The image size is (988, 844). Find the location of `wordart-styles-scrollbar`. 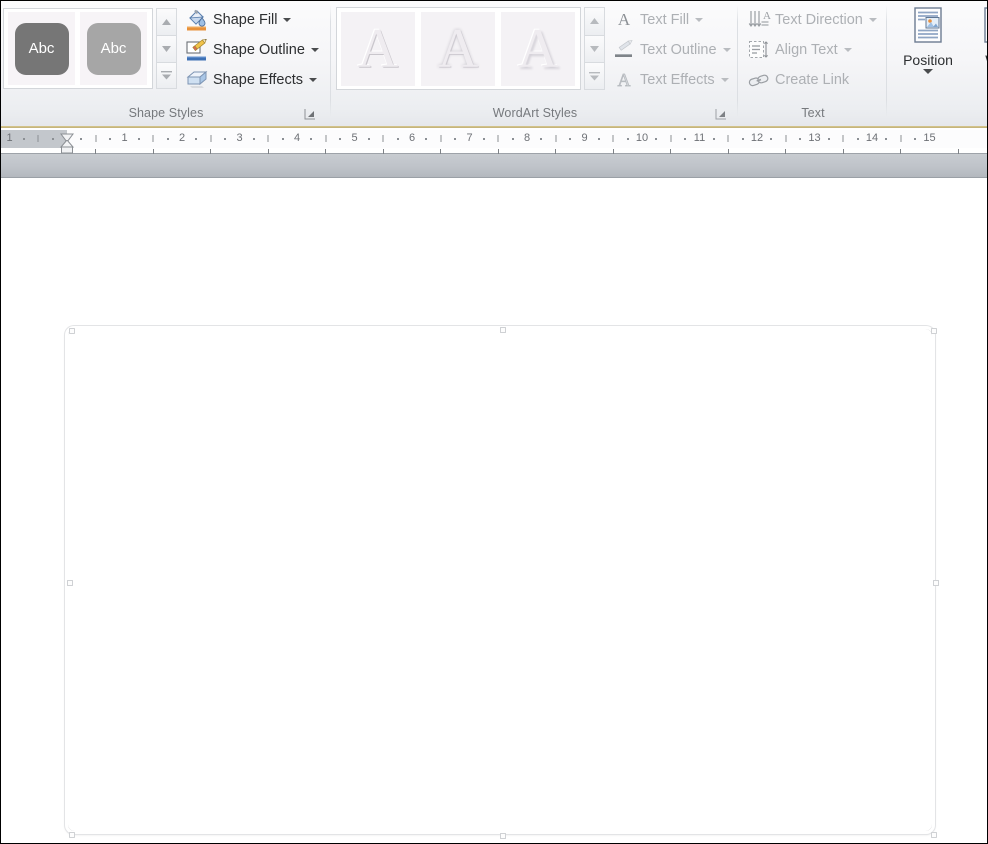

wordart-styles-scrollbar is located at coordinates (594, 49).